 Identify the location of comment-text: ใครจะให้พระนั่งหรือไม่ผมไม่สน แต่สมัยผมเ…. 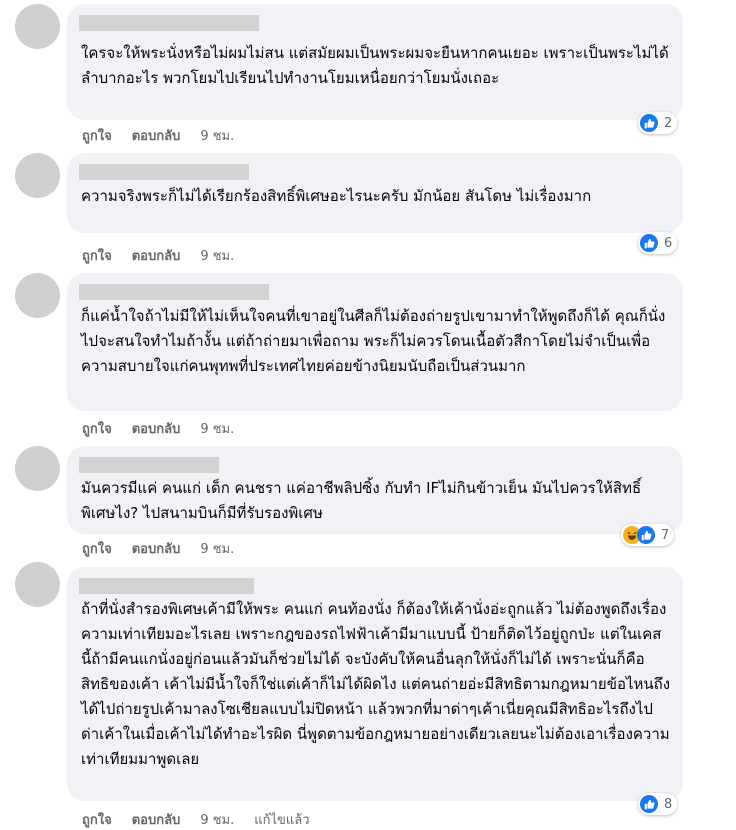
(375, 65).